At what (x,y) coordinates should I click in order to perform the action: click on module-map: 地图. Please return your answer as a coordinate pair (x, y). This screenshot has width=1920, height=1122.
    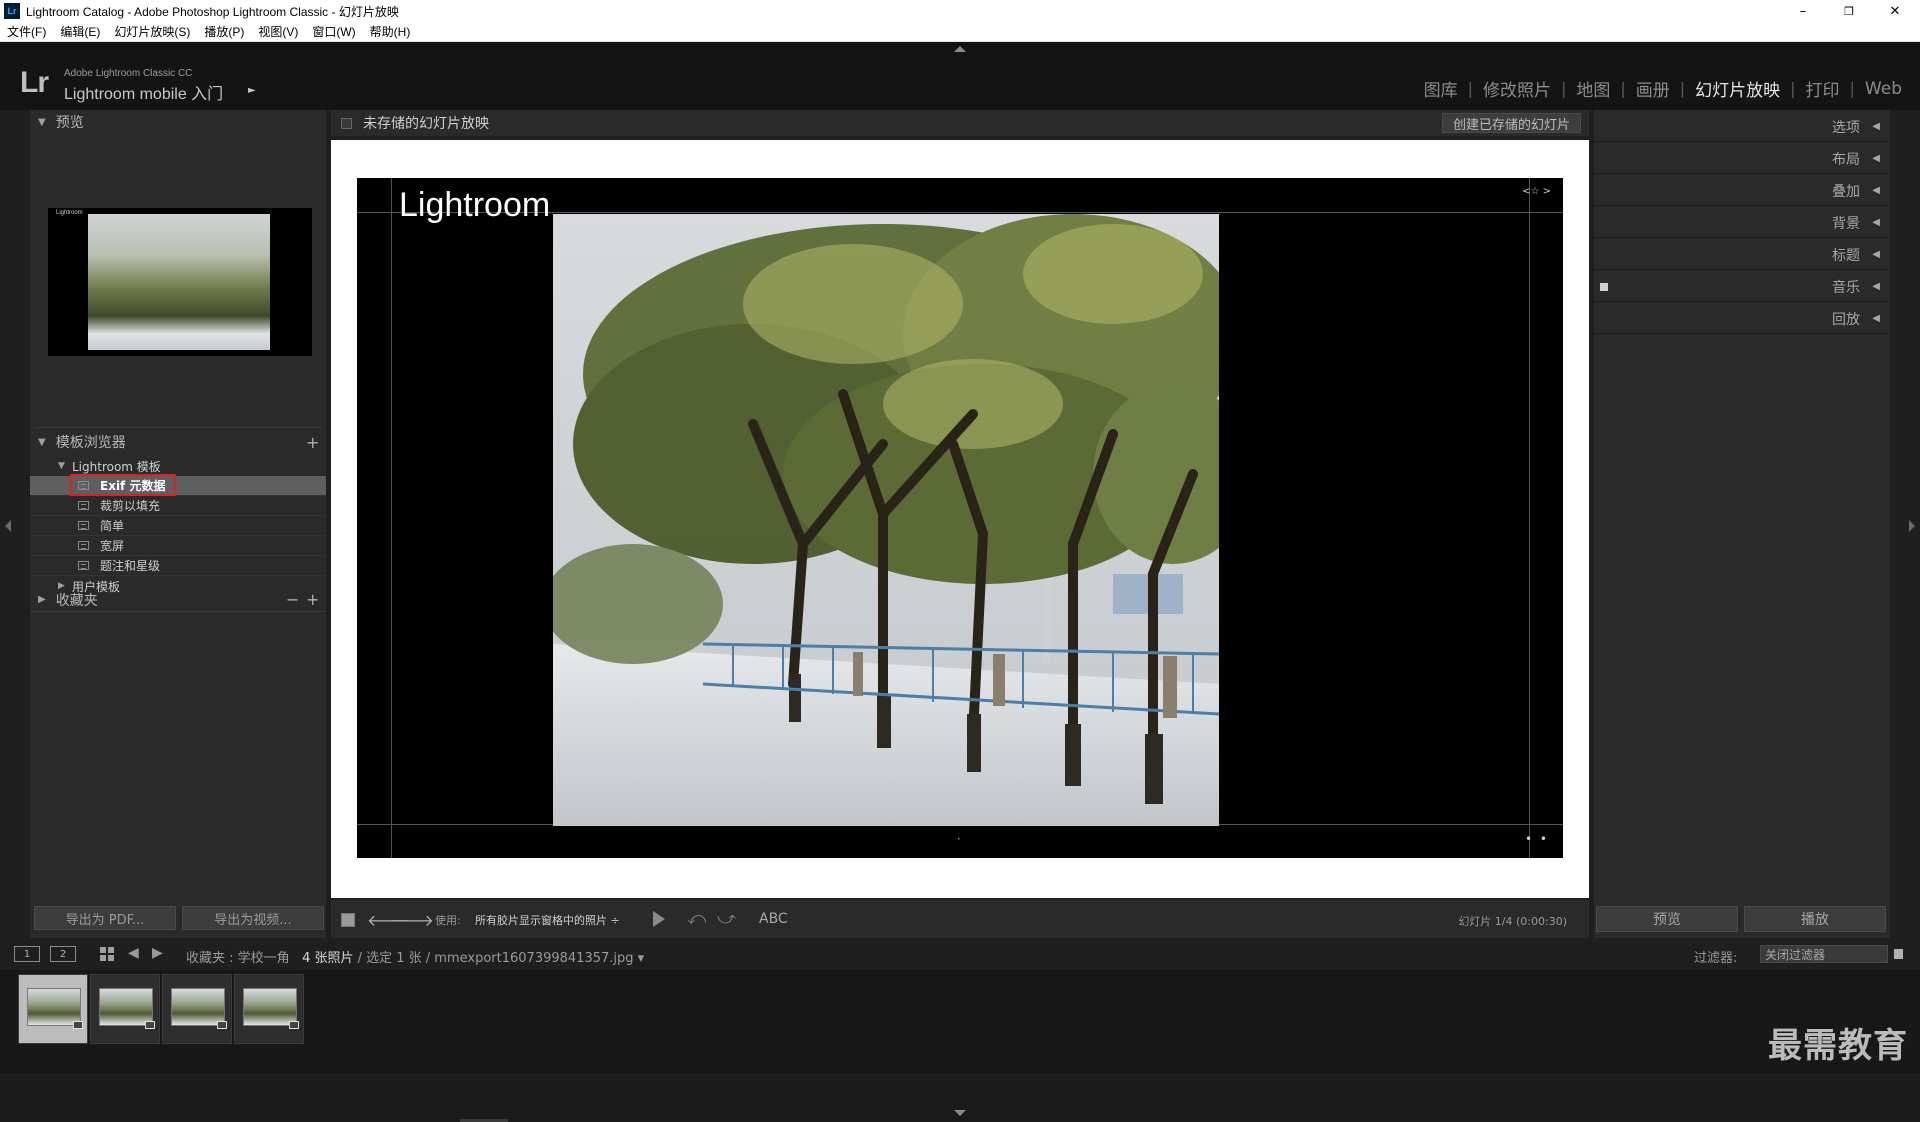
    Looking at the image, I should click on (1593, 88).